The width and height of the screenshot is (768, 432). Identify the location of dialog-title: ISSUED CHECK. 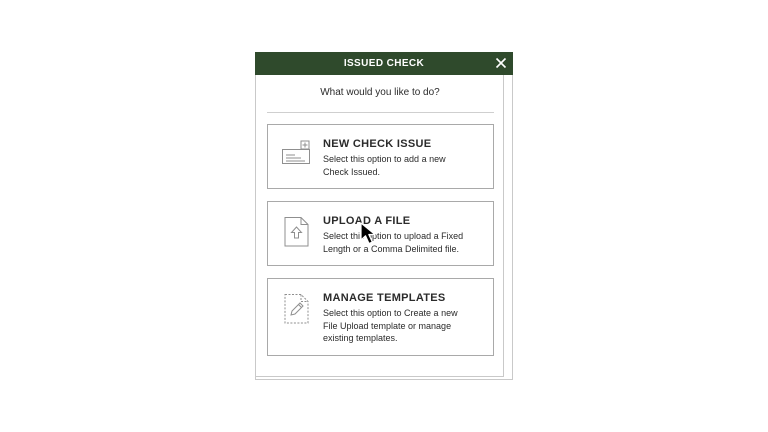
(384, 63).